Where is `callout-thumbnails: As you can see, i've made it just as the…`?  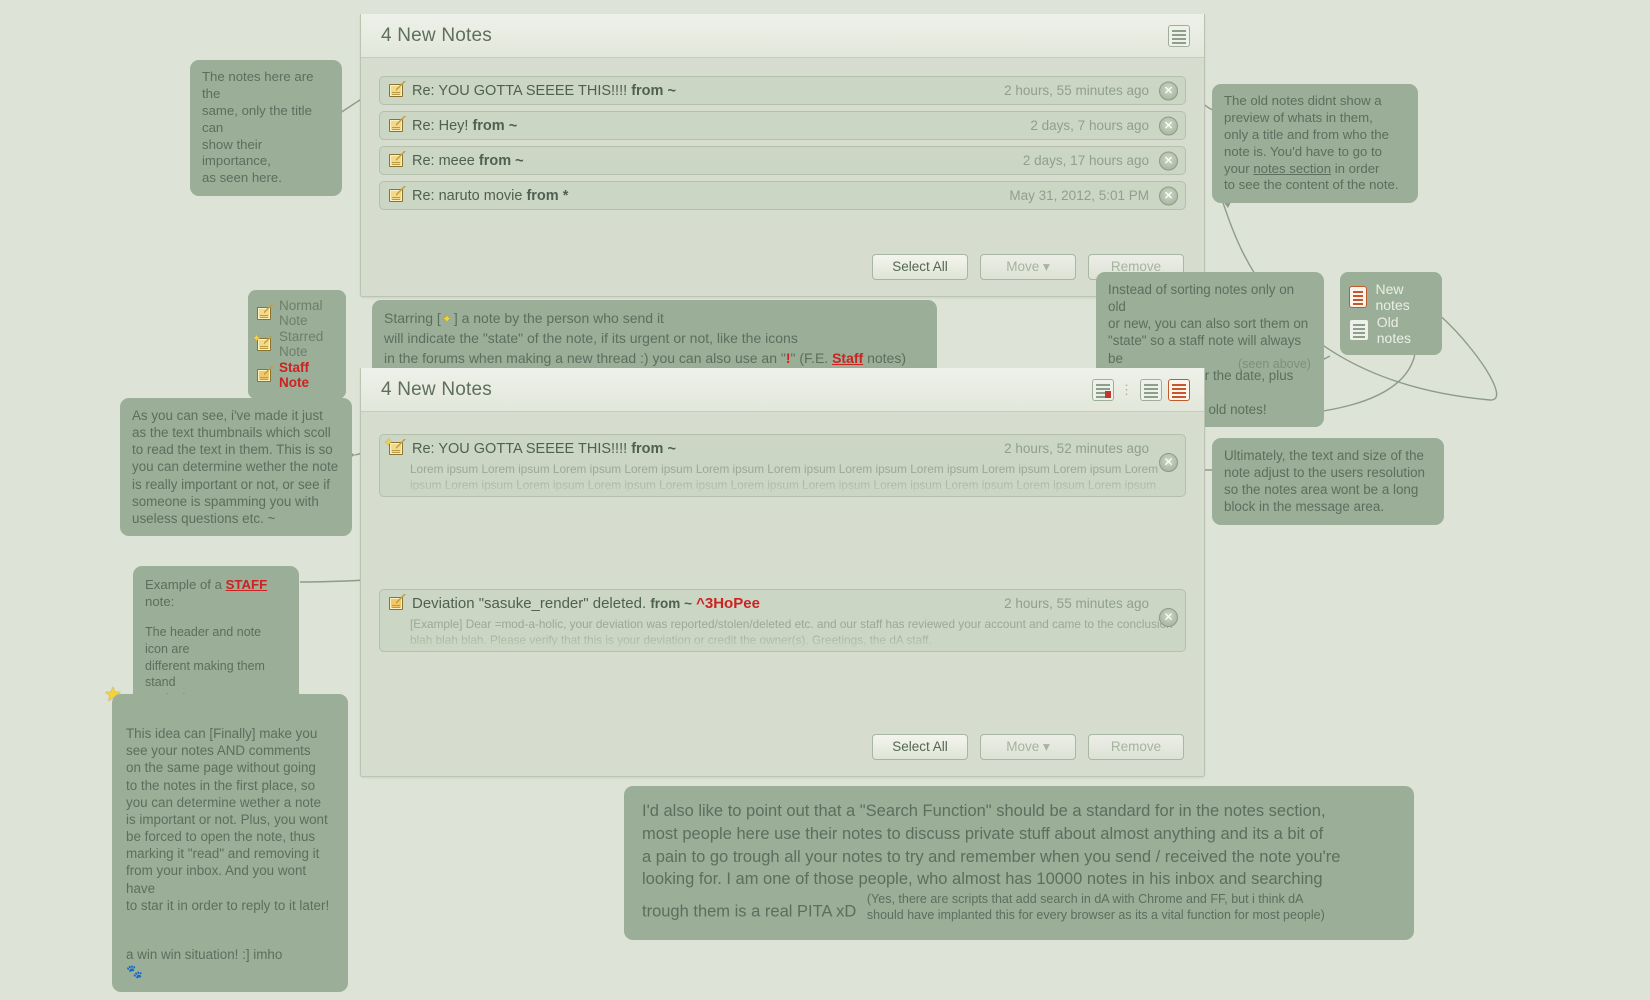 callout-thumbnails: As you can see, i've made it just as the… is located at coordinates (236, 467).